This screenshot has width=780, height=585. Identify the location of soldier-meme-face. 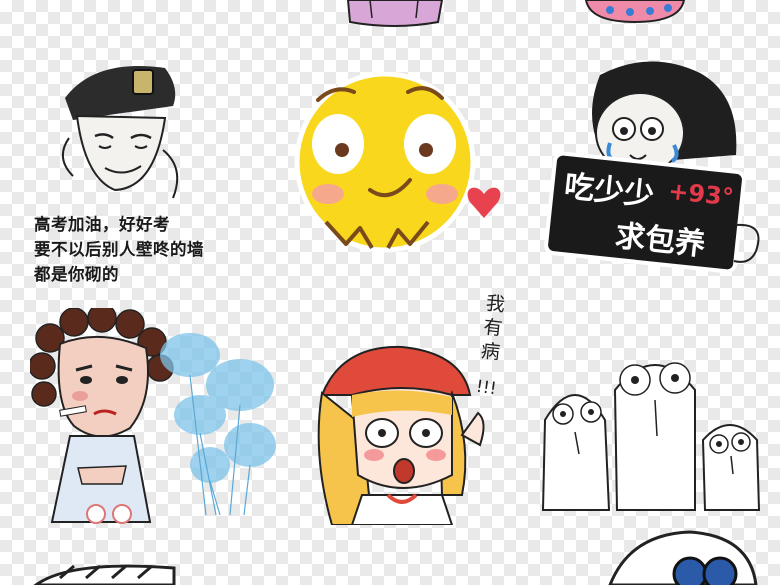
(120, 132).